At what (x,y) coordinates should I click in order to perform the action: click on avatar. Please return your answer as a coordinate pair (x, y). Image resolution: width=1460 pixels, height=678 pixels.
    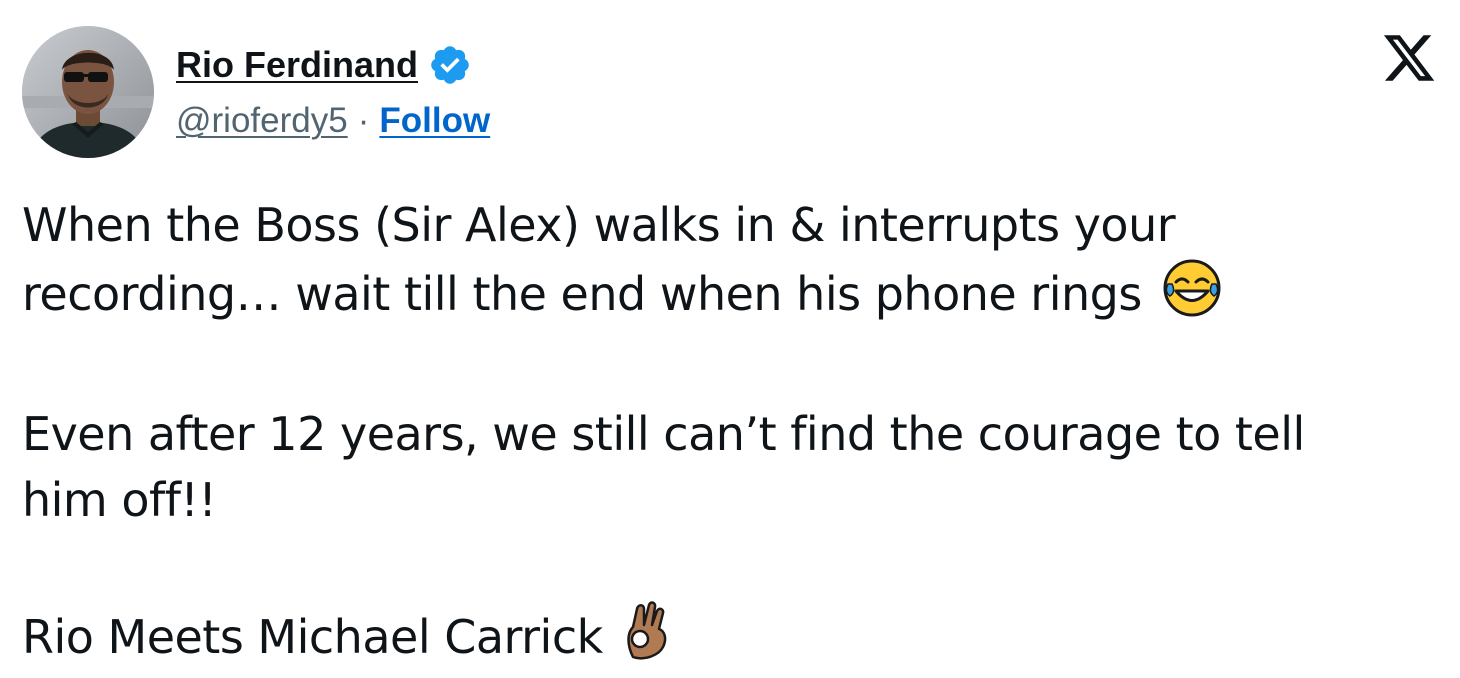
    Looking at the image, I should click on (88, 92).